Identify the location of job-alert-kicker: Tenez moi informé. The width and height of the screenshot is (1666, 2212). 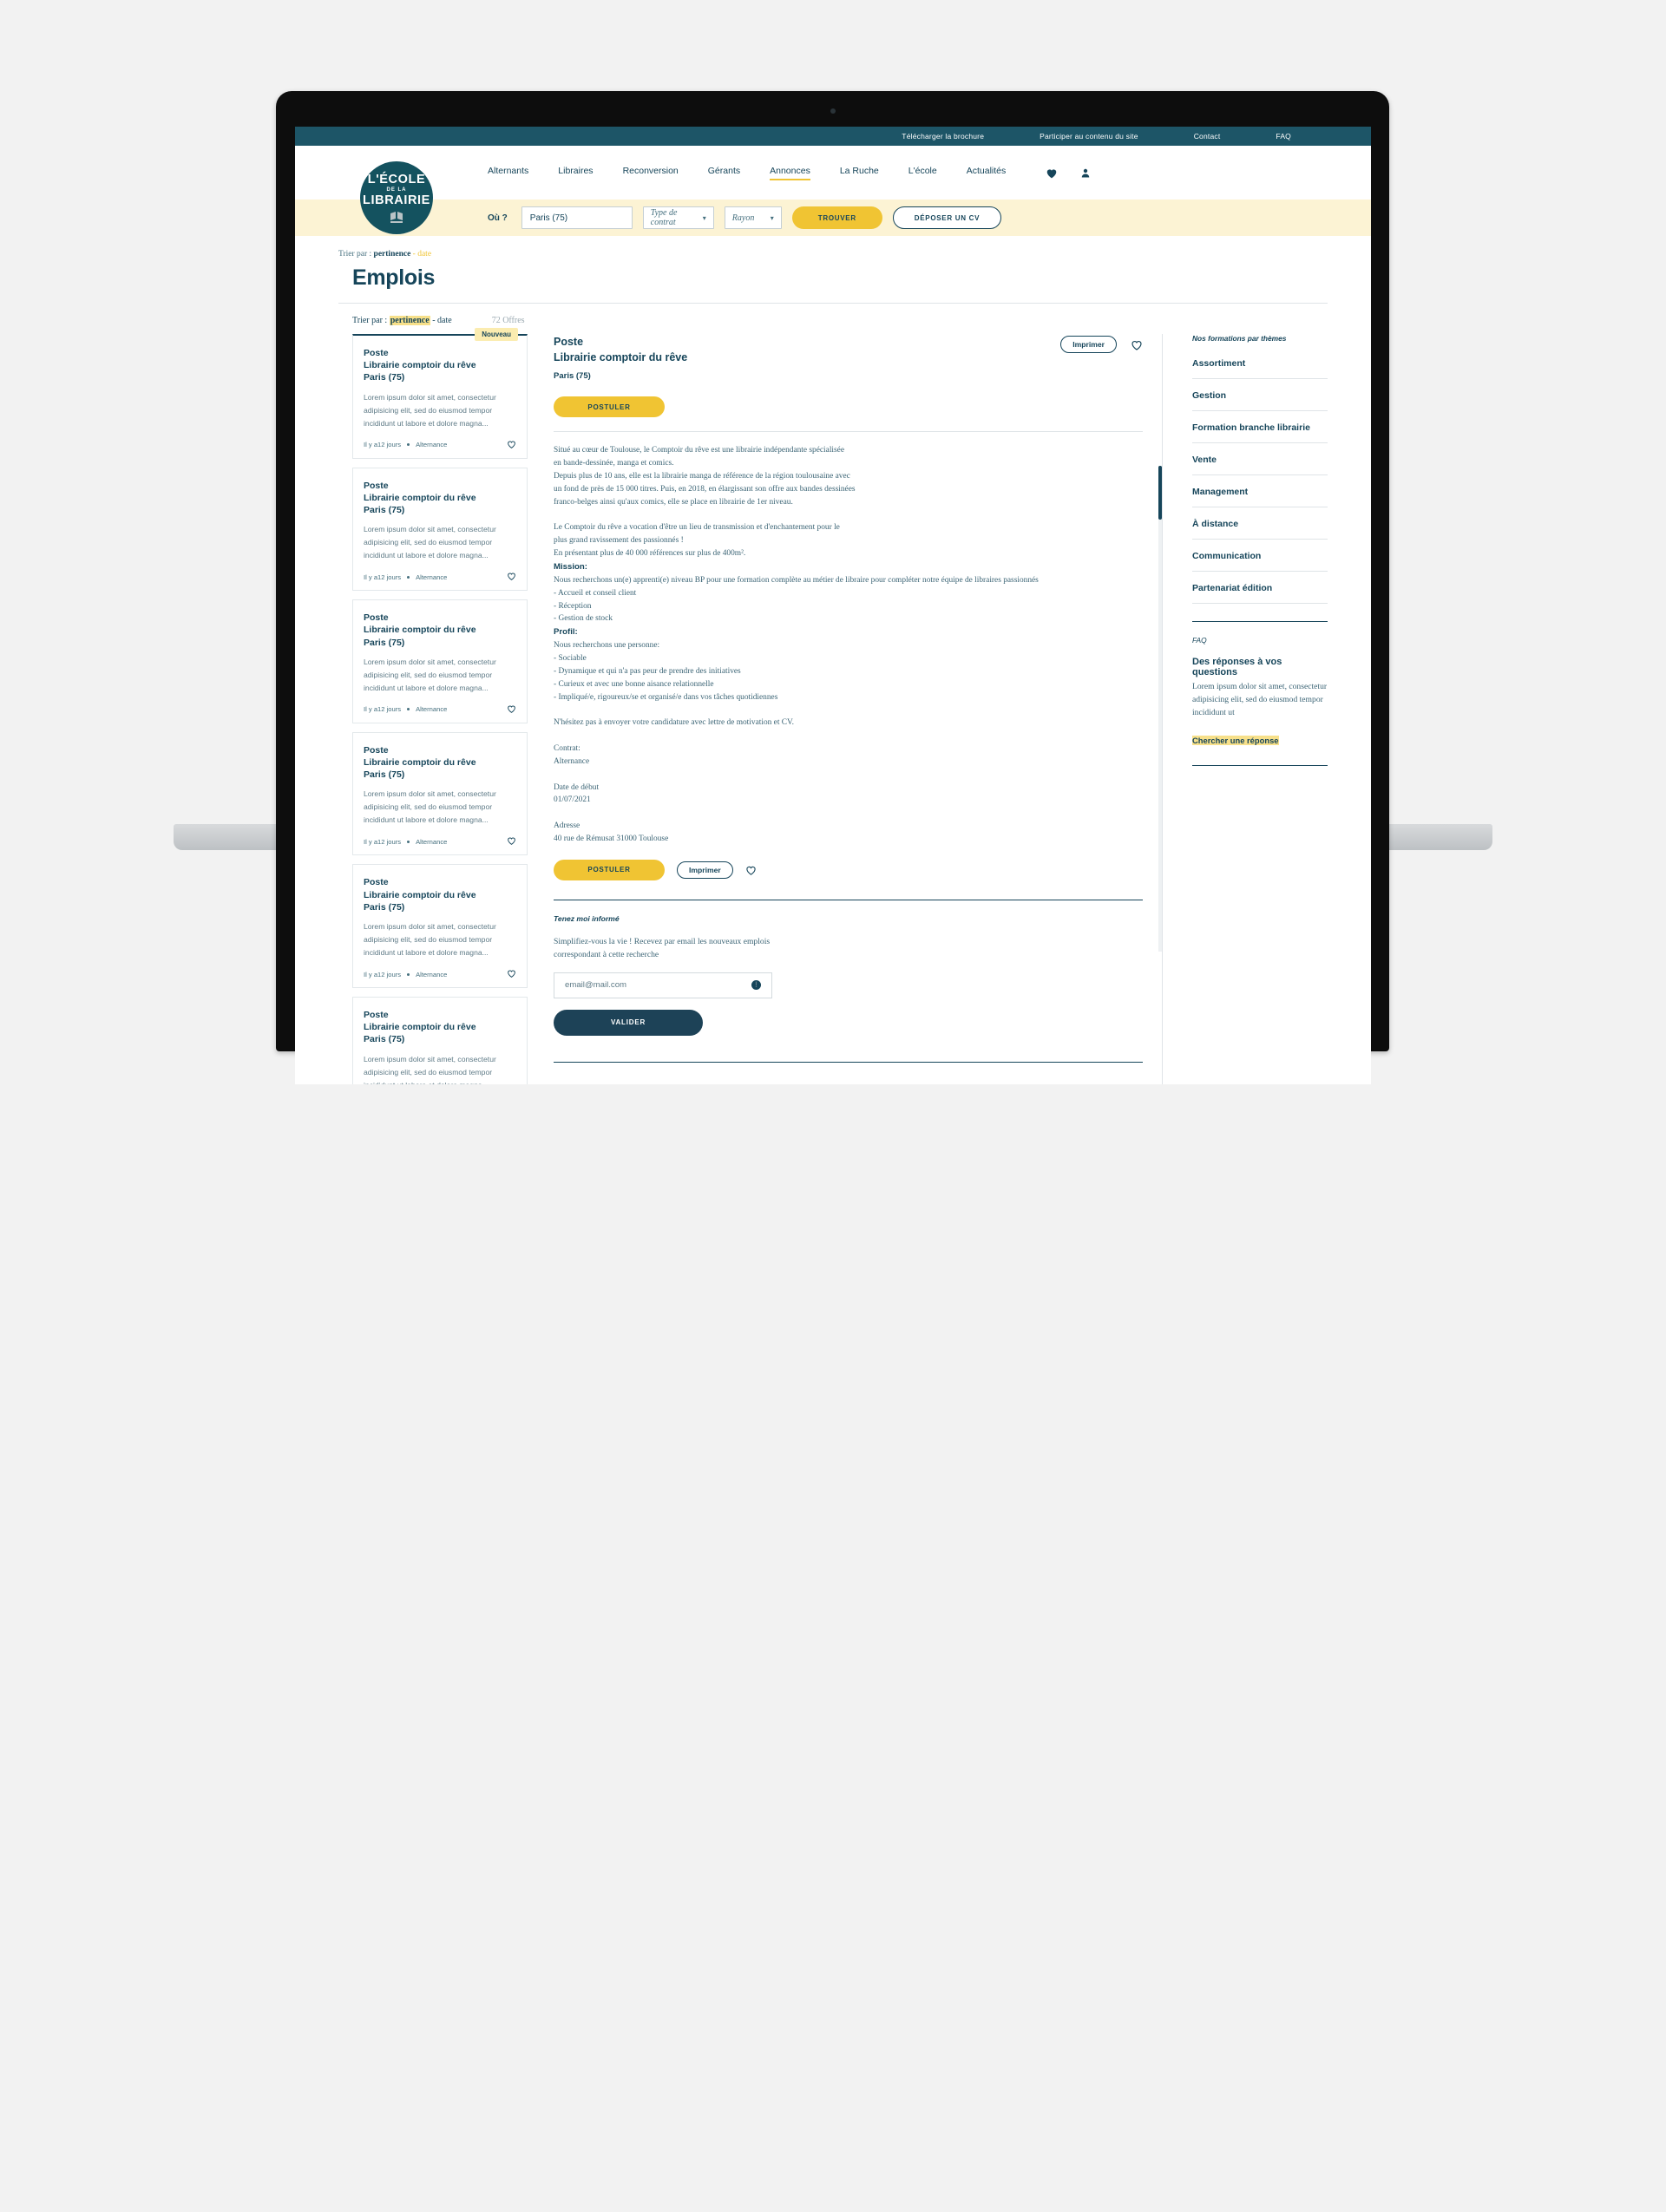
(587, 918).